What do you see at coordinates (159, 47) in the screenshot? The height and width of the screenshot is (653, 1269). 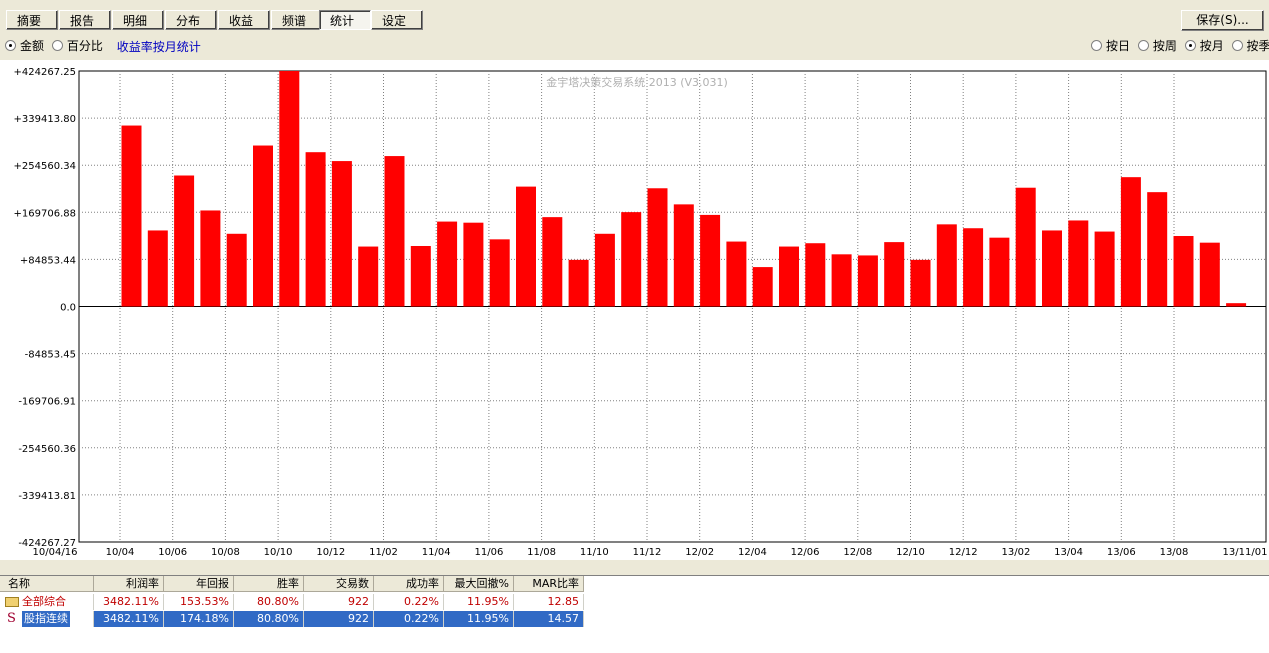 I see `monthly-return-link: 收益率按月统计` at bounding box center [159, 47].